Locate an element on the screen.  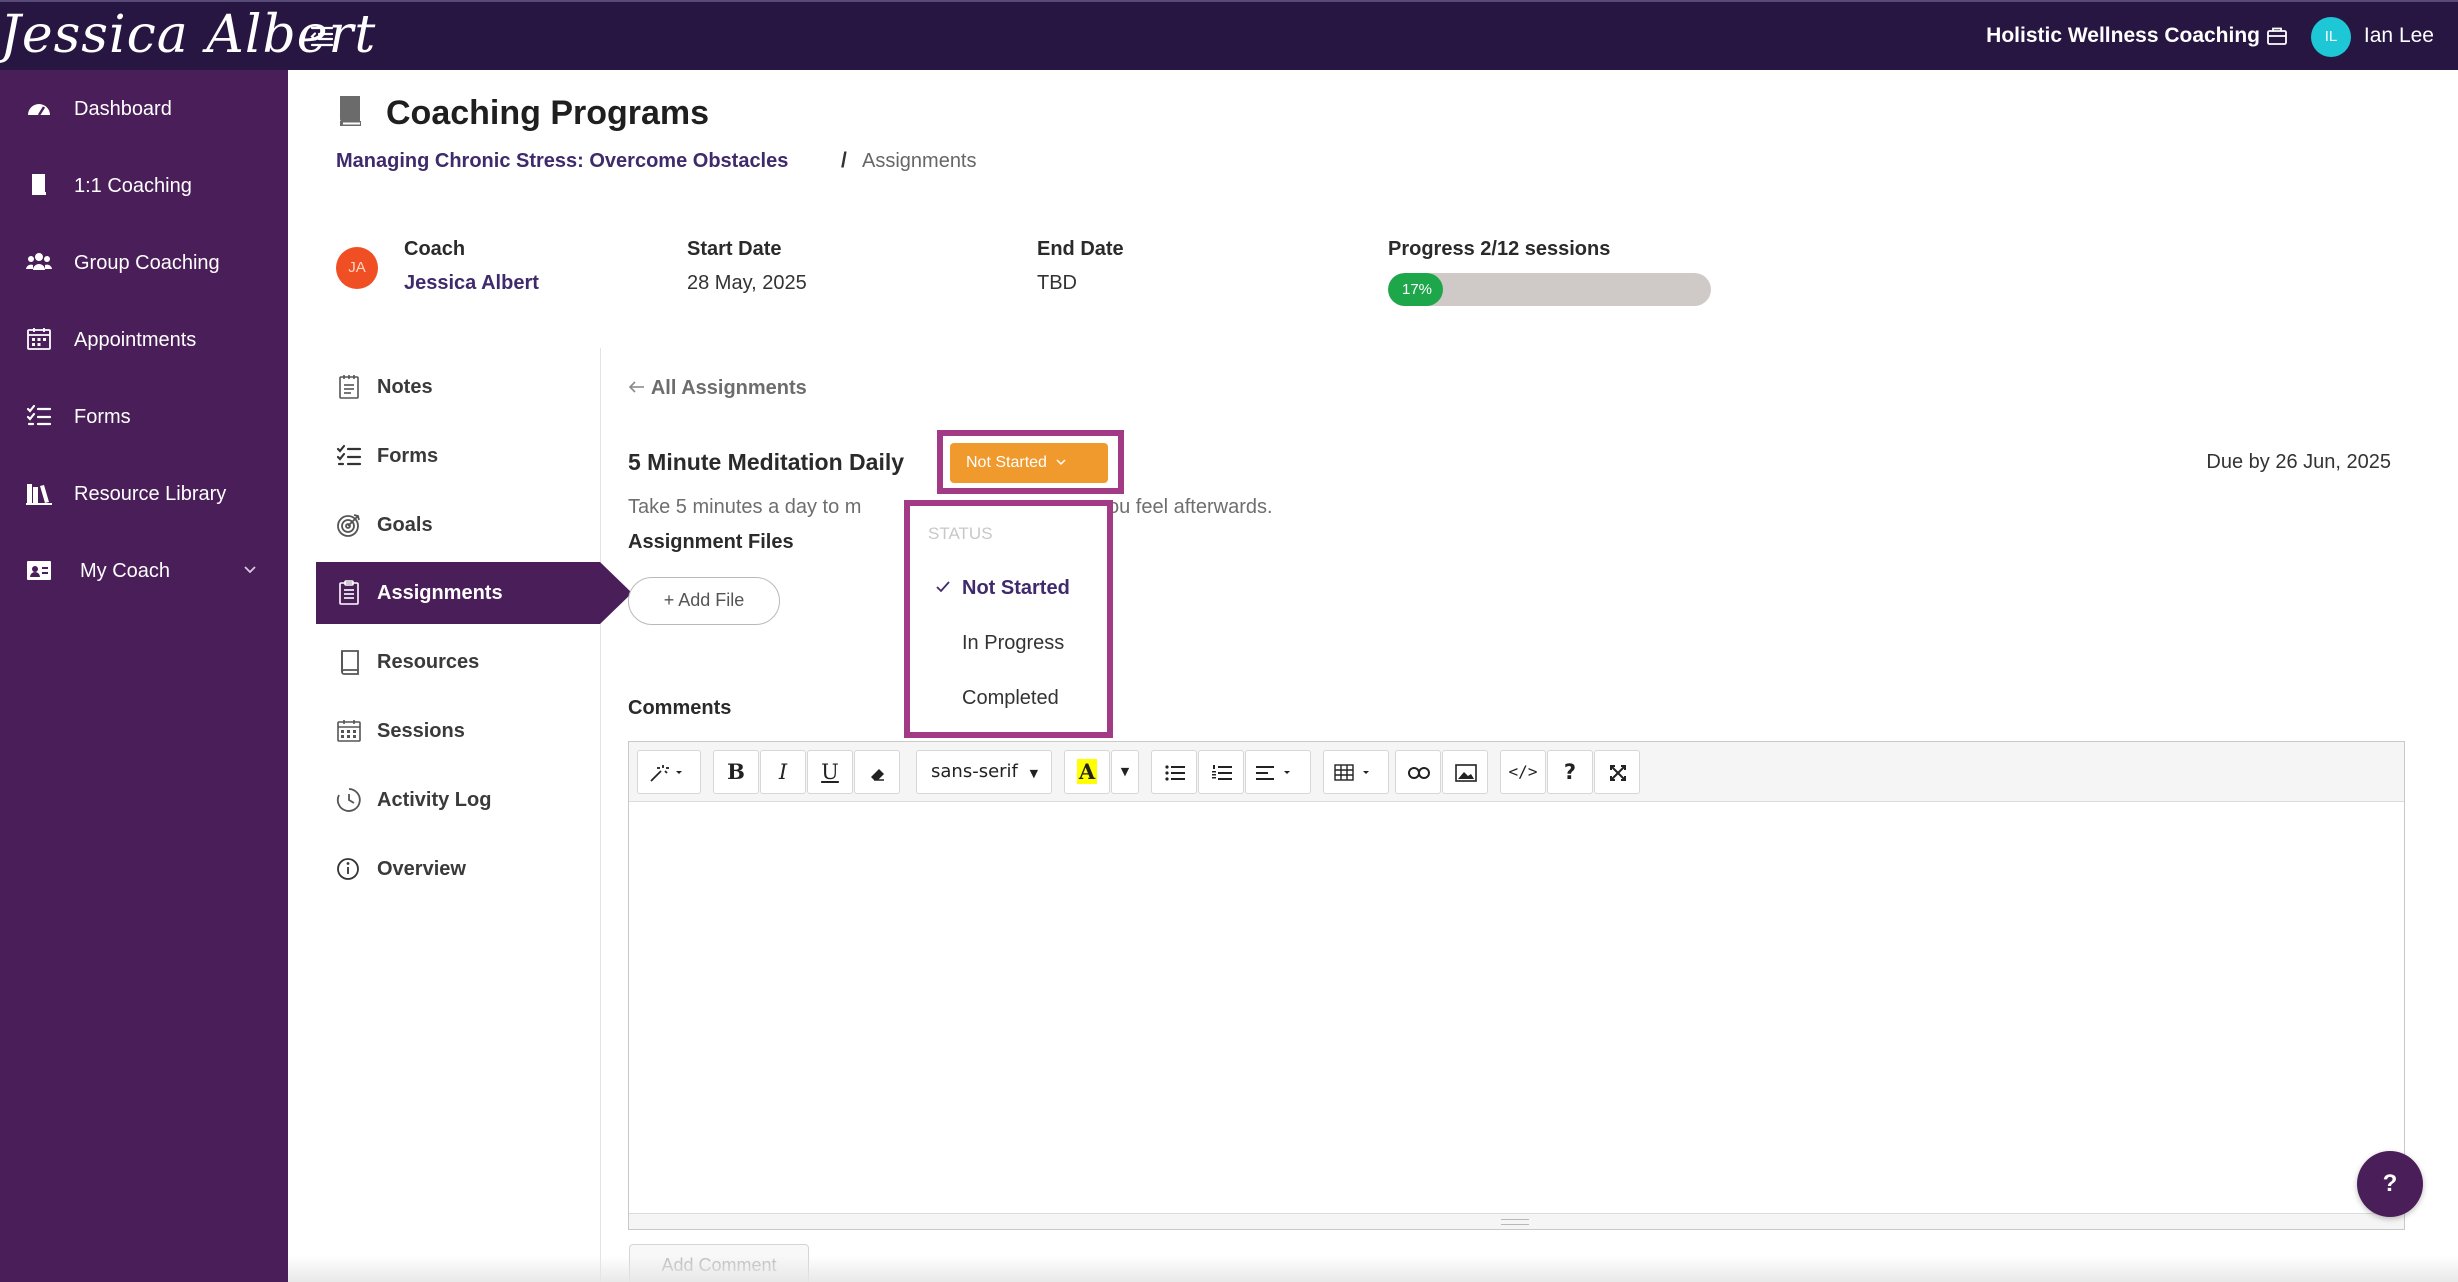
paragraph-align-icon is located at coordinates (1278, 772).